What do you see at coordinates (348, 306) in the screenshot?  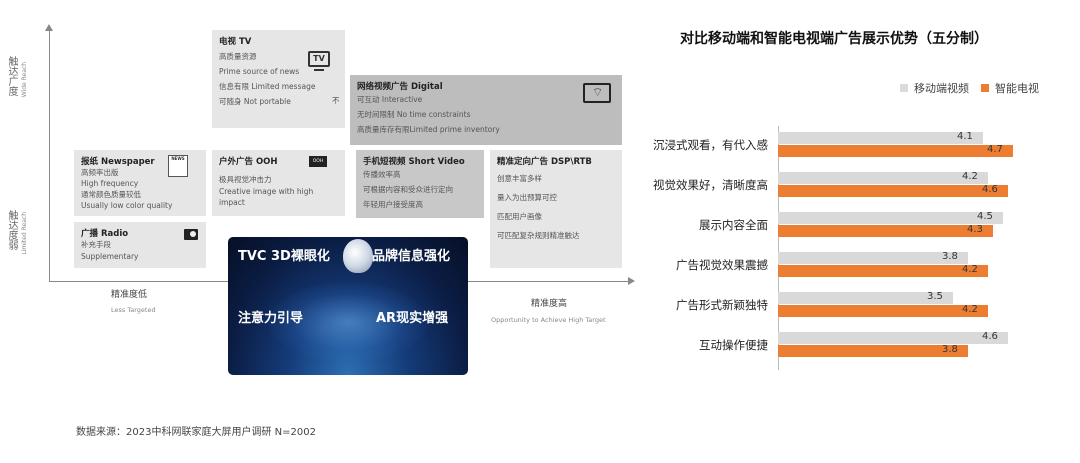 I see `tvc-image: TVC 3D裸眼化 品牌信息强化 注意力引导 AR现实增强` at bounding box center [348, 306].